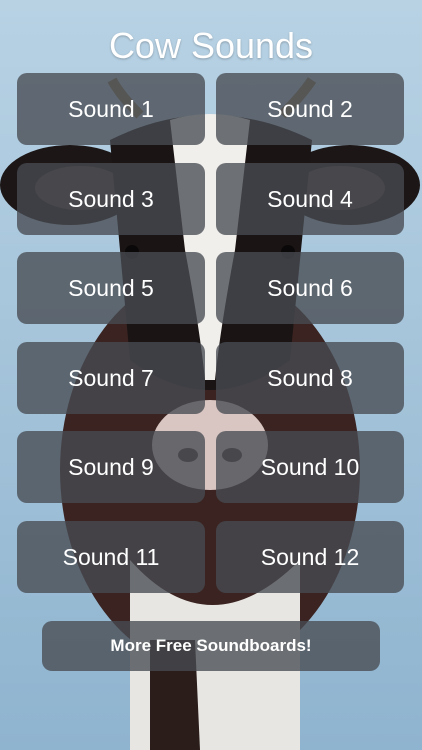 Image resolution: width=422 pixels, height=750 pixels. I want to click on sound-1-button: Sound 1, so click(111, 109).